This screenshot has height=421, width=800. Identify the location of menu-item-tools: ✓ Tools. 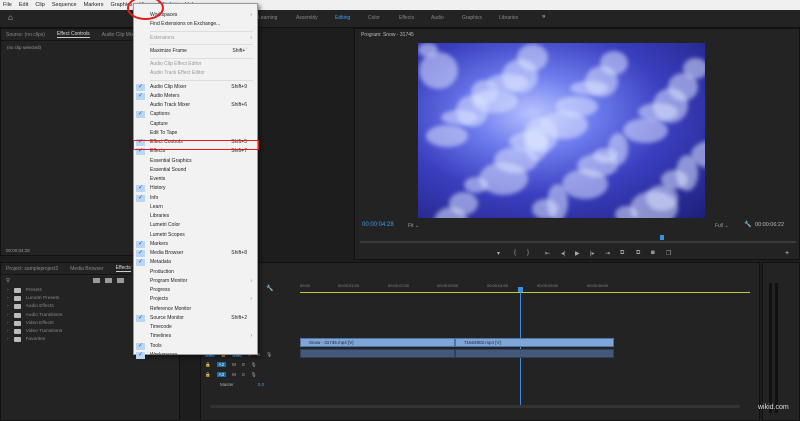
(195, 346).